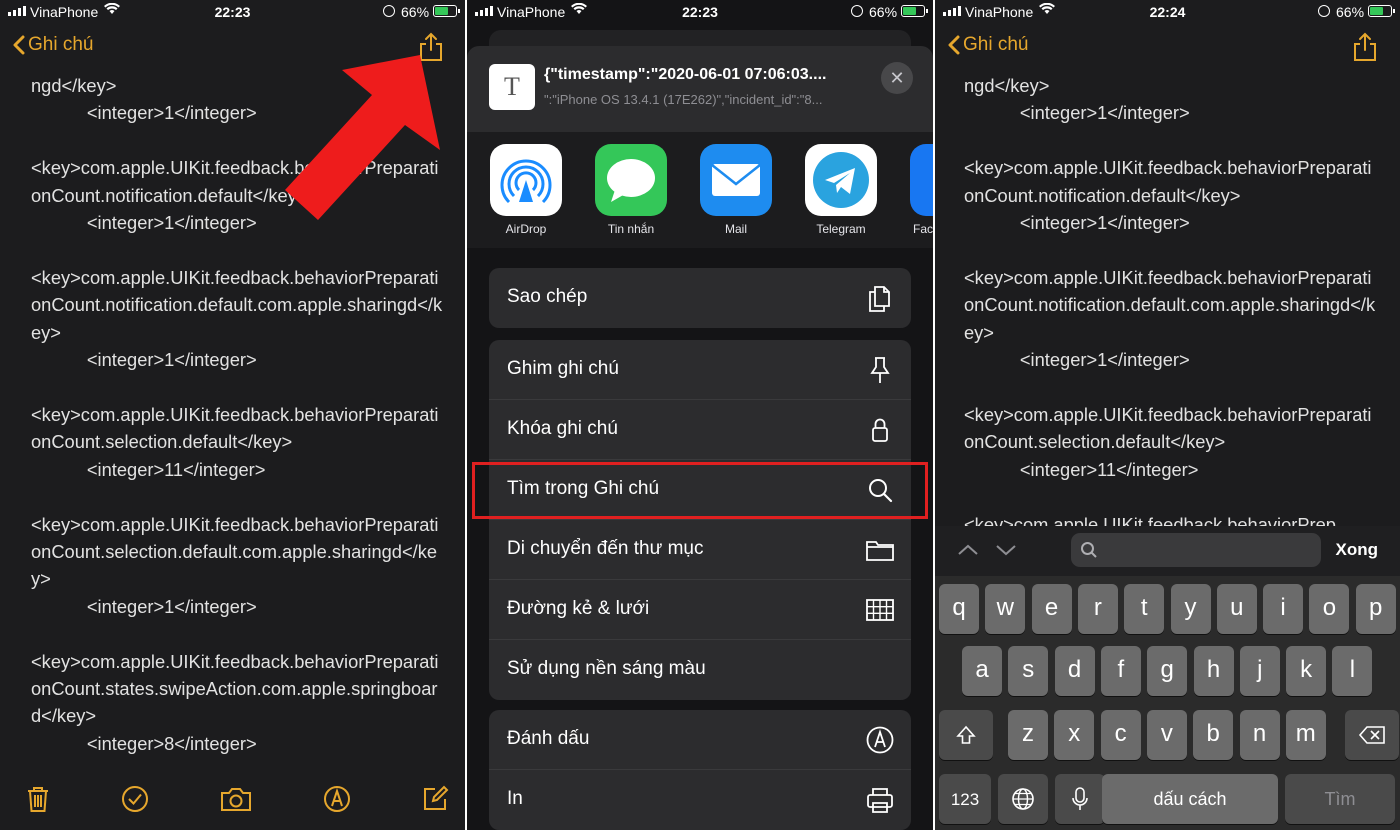 The height and width of the screenshot is (830, 1400). I want to click on key-v: v, so click(1166, 735).